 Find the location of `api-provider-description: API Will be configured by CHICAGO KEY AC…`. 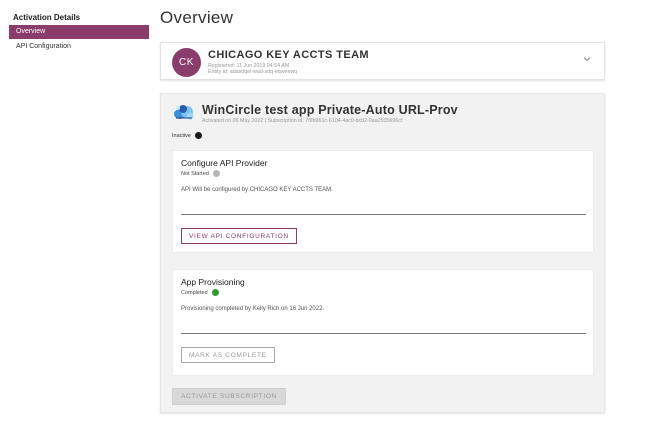

api-provider-description: API Will be configured by CHICAGO KEY AC… is located at coordinates (257, 190).